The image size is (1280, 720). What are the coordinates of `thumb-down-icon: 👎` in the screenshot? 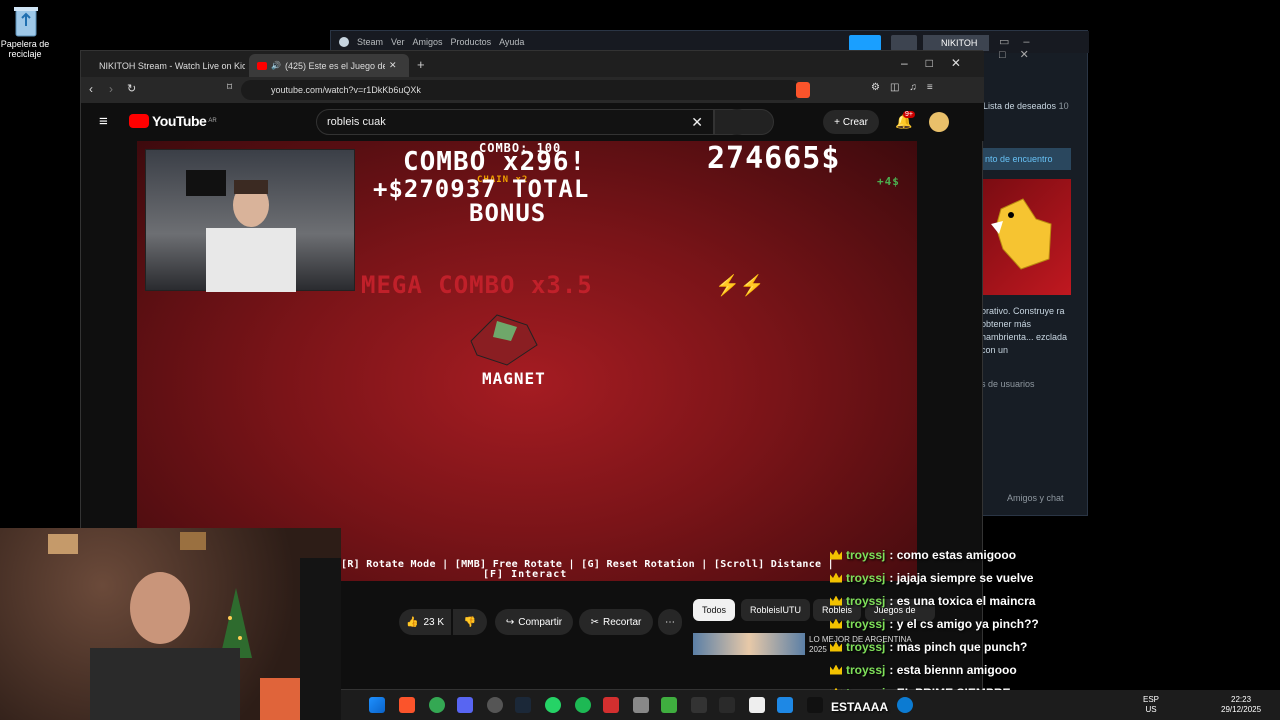 It's located at (470, 622).